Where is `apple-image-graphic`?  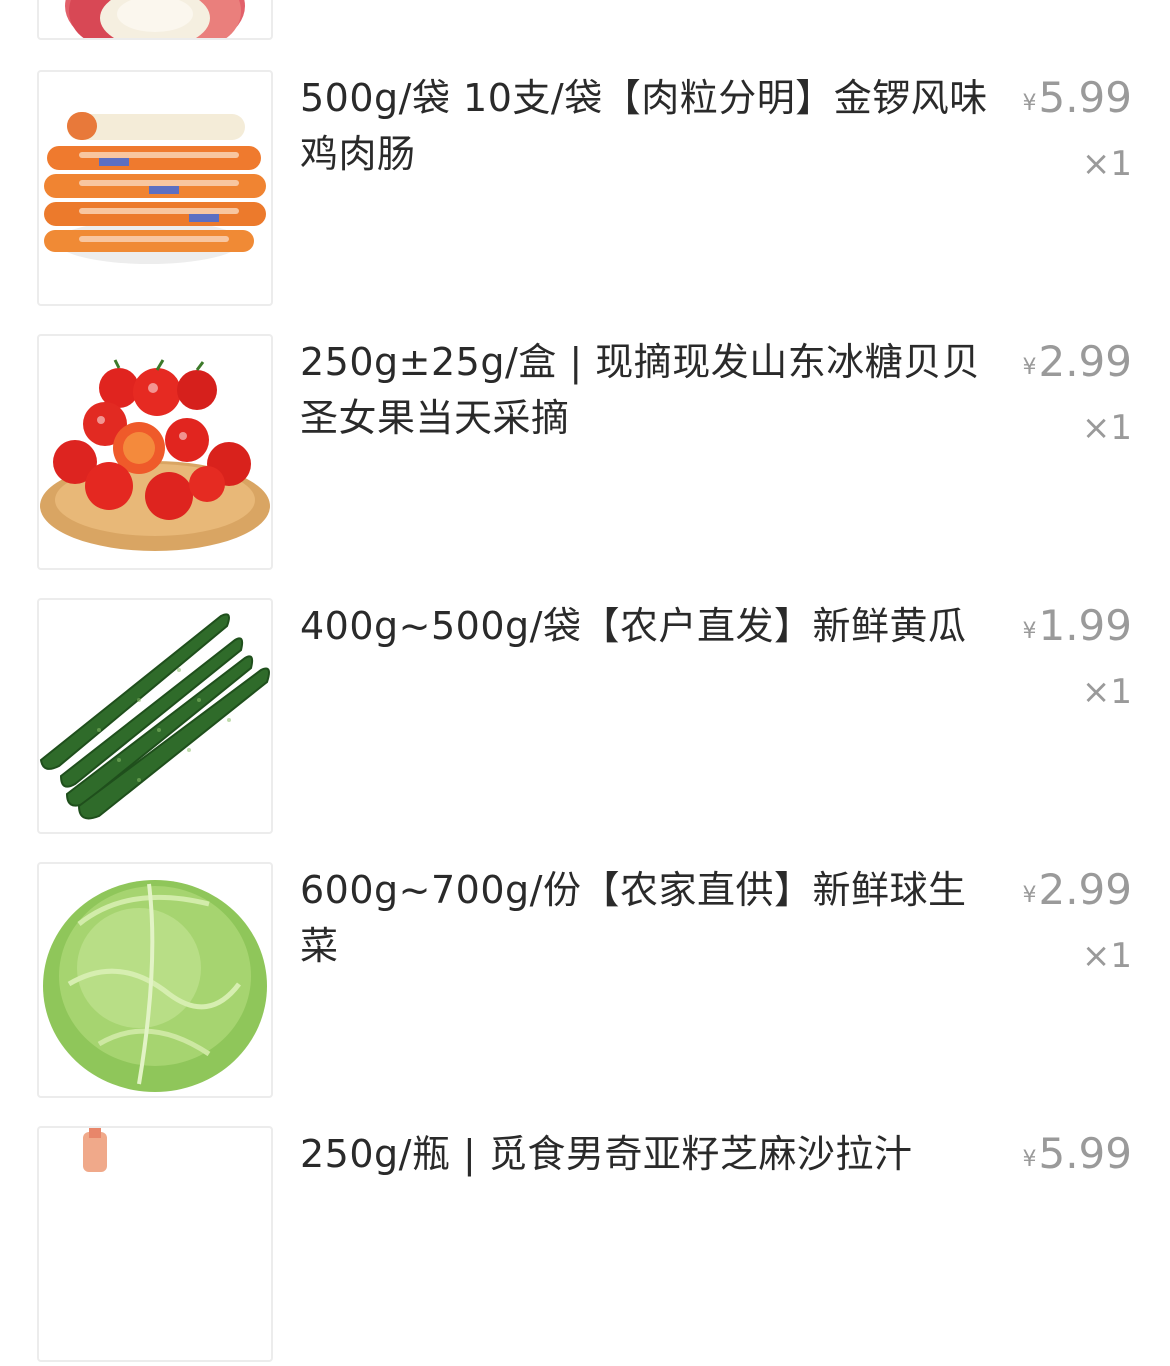
apple-image-graphic is located at coordinates (155, 19).